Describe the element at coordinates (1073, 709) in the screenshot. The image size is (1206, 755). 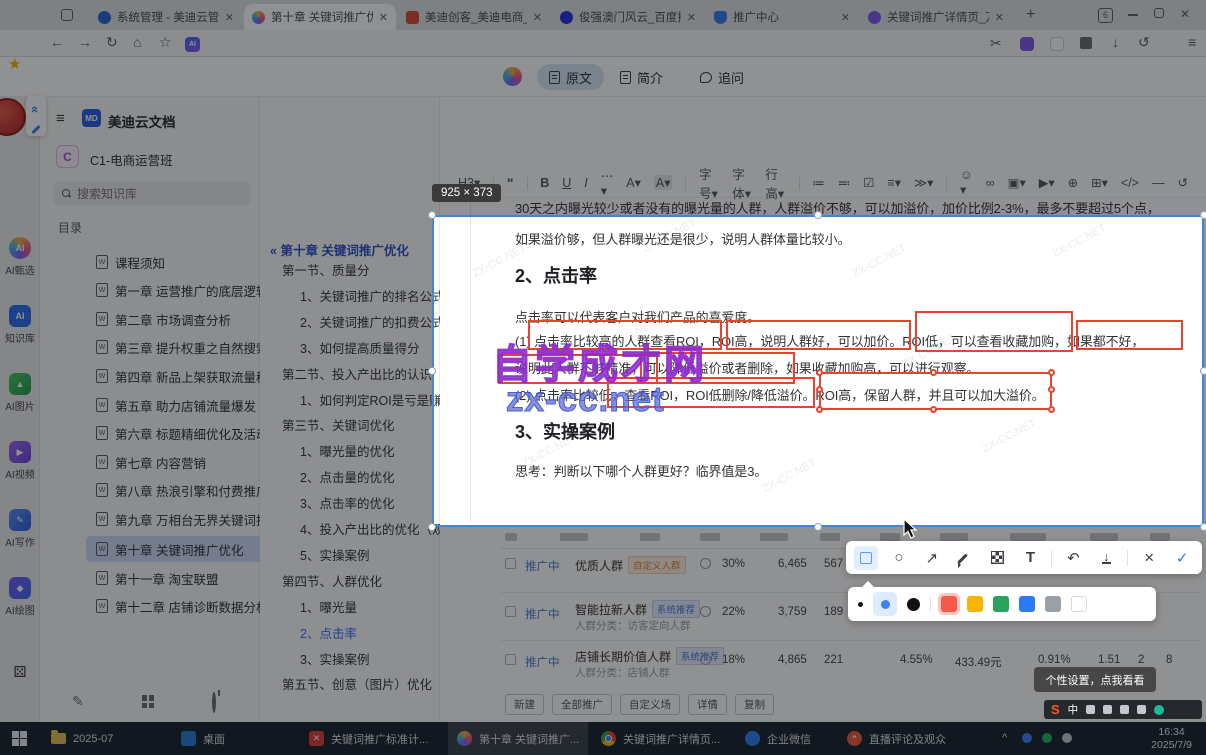
I see `input-mode-chinese: 中` at that location.